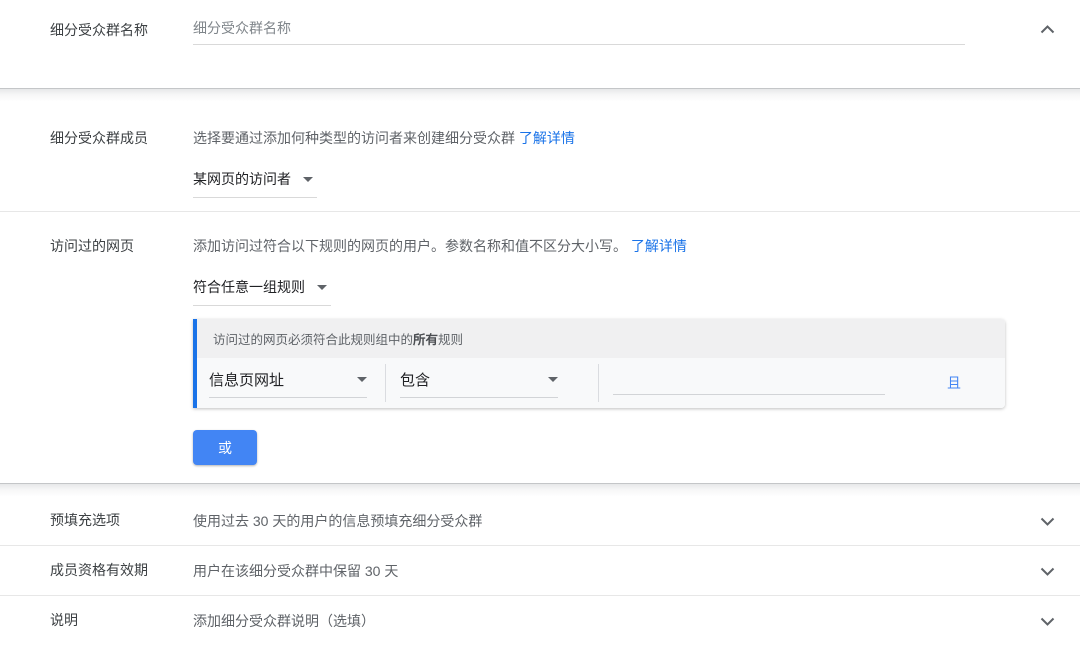 The width and height of the screenshot is (1080, 645). I want to click on rule-field-value: 信息页网址, so click(247, 380).